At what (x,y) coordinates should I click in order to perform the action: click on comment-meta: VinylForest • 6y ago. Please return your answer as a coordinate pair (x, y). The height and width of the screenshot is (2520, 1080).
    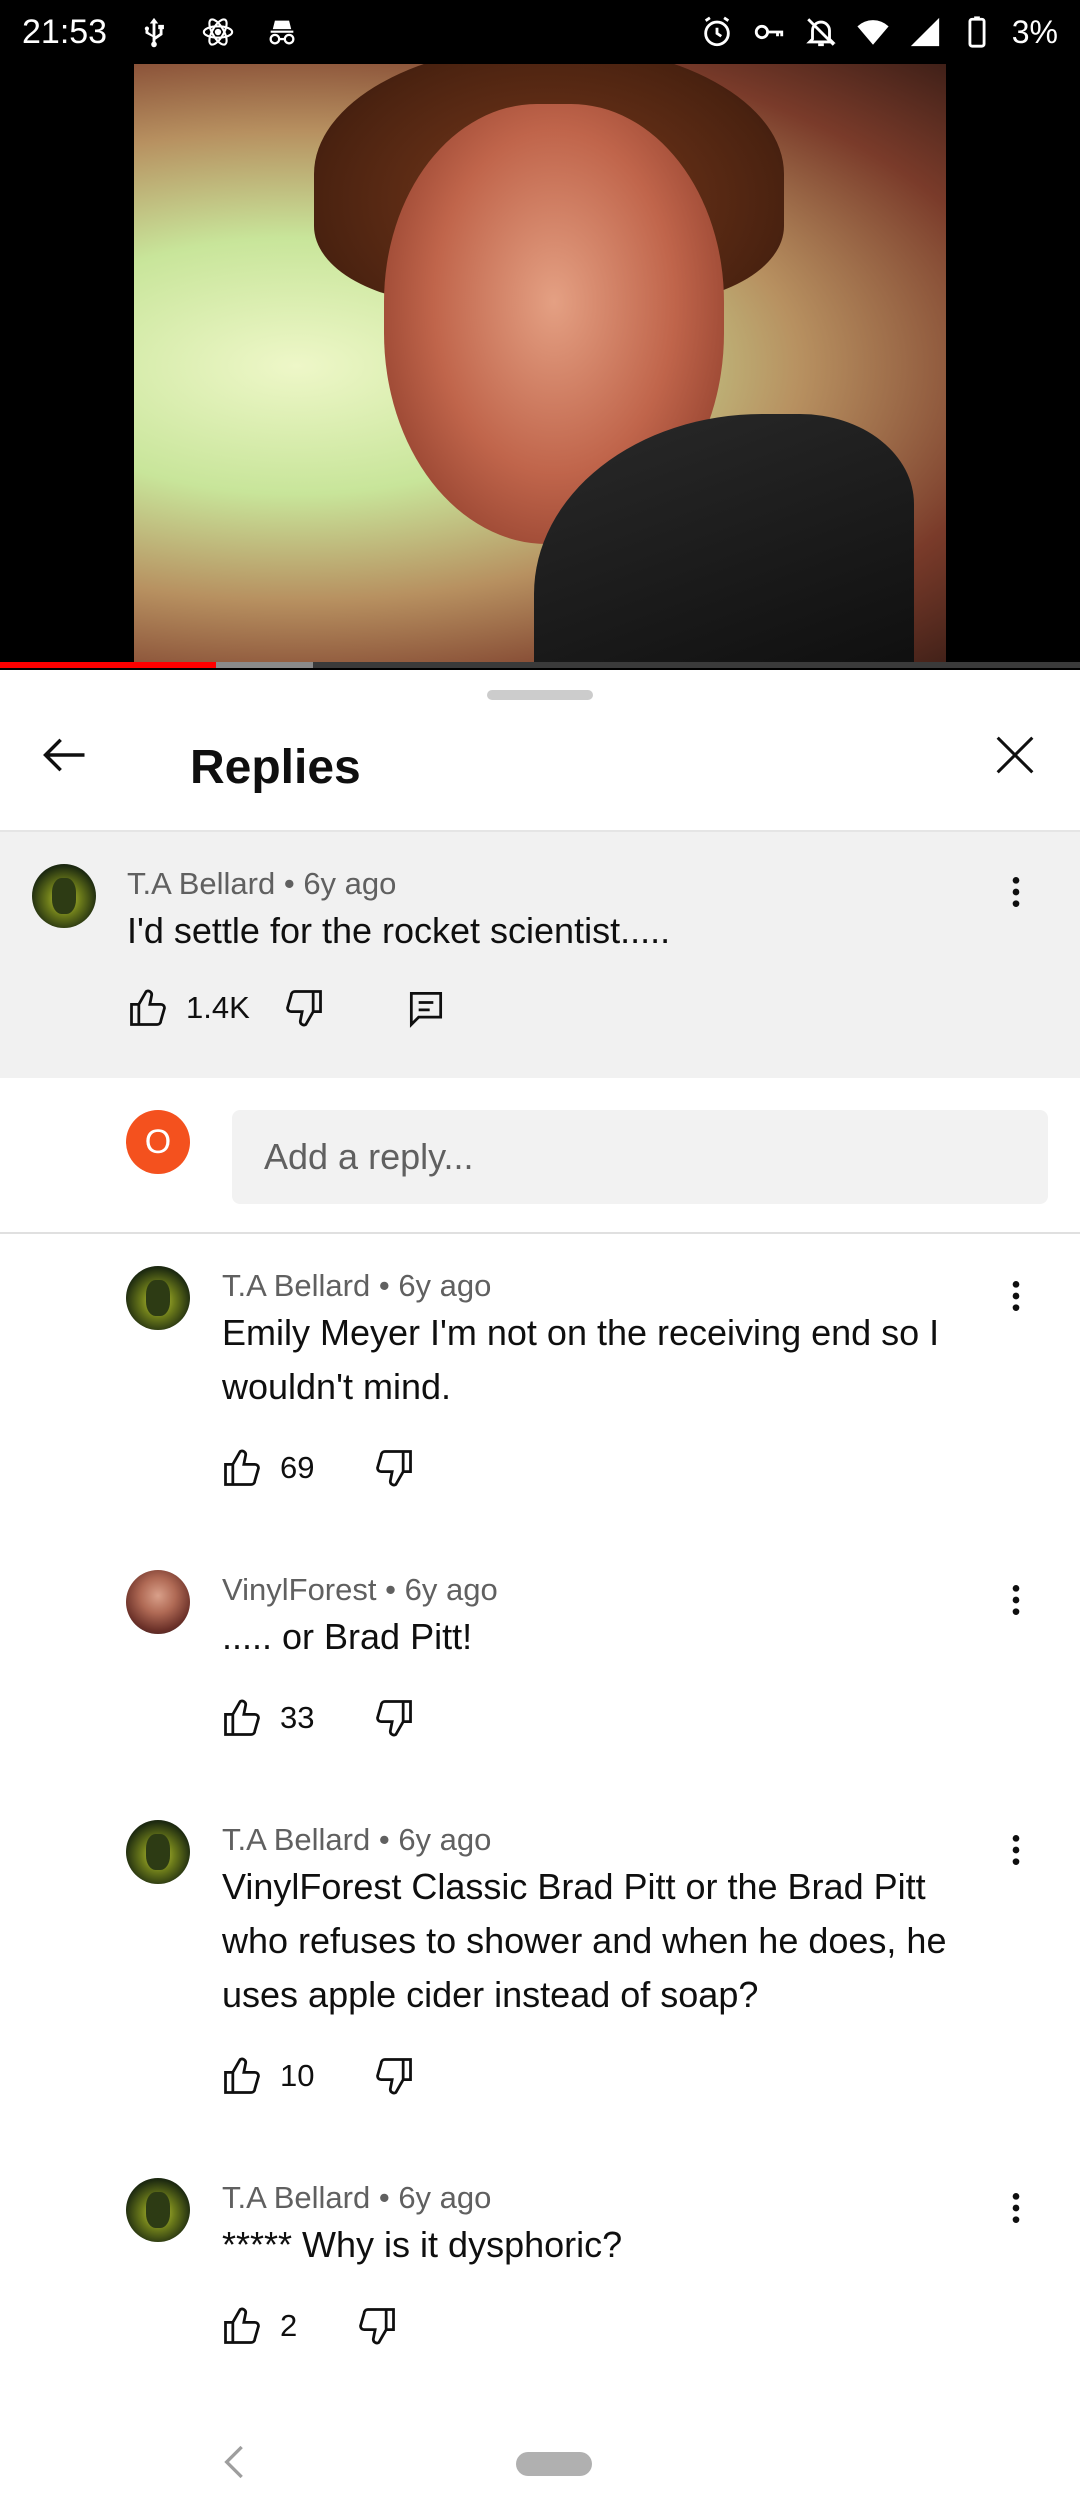
    Looking at the image, I should click on (360, 1590).